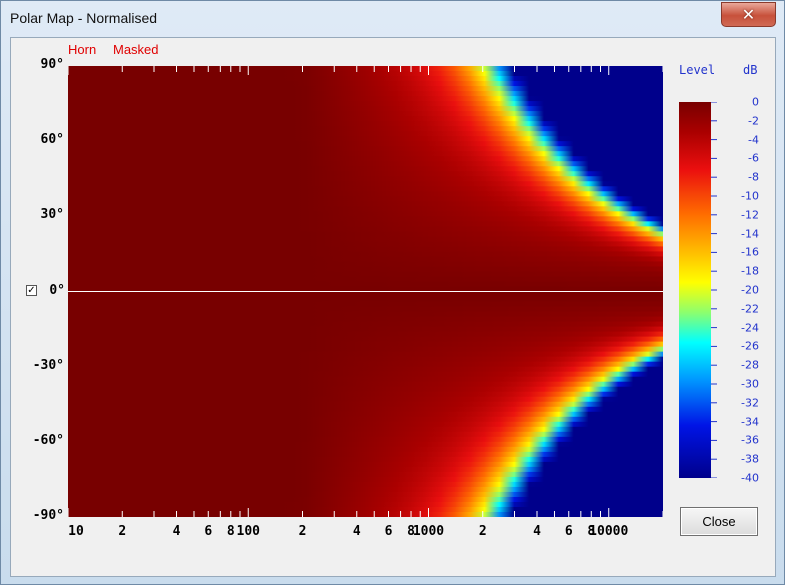 Image resolution: width=785 pixels, height=585 pixels. Describe the element at coordinates (753, 158) in the screenshot. I see `colorbar-tick-label: -6` at that location.